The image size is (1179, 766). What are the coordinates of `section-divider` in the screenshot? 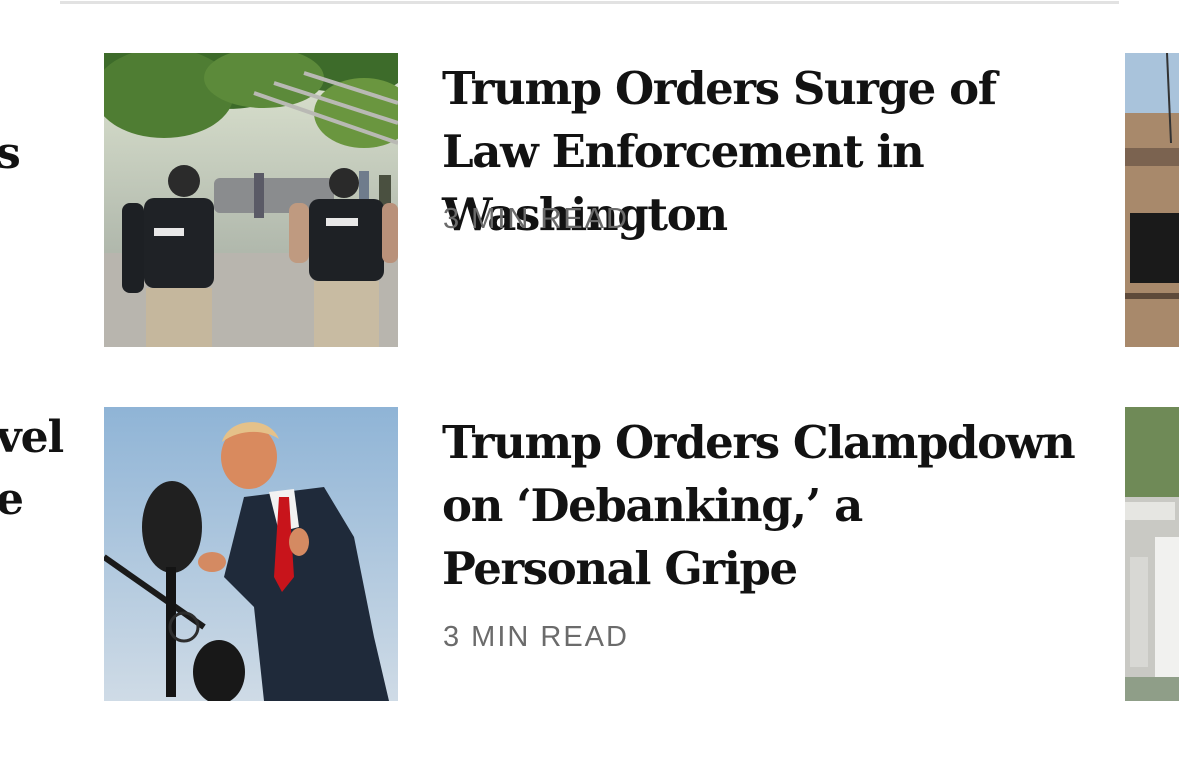 It's located at (589, 2).